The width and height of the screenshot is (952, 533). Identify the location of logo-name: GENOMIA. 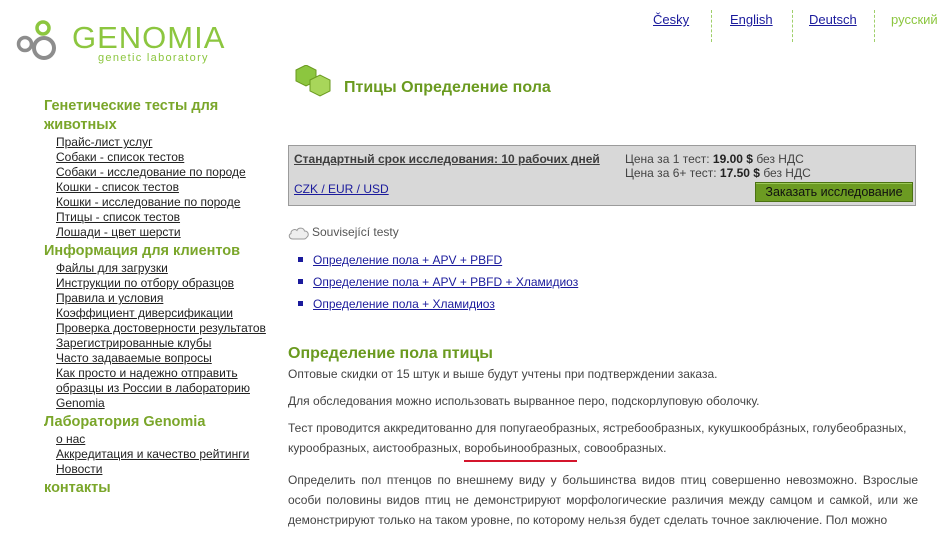
(149, 37).